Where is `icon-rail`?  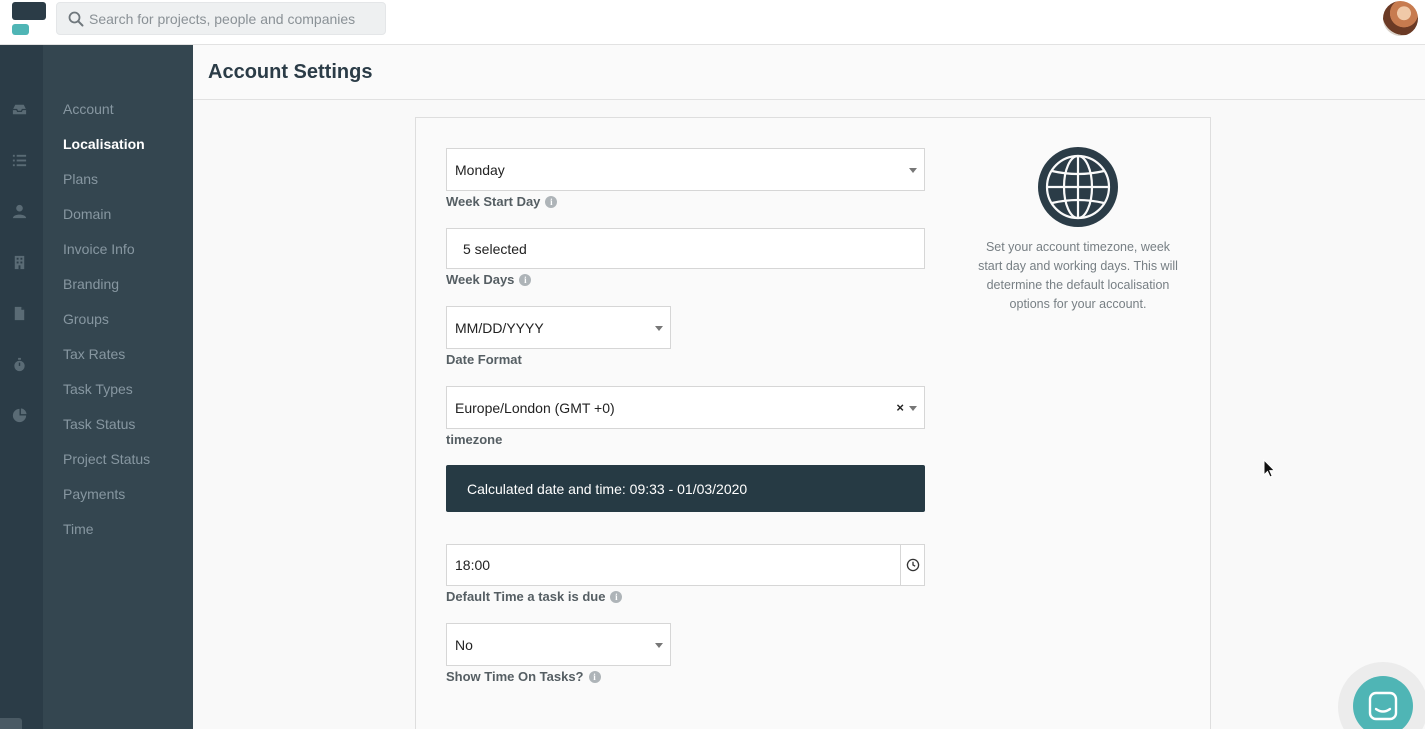 icon-rail is located at coordinates (21, 387).